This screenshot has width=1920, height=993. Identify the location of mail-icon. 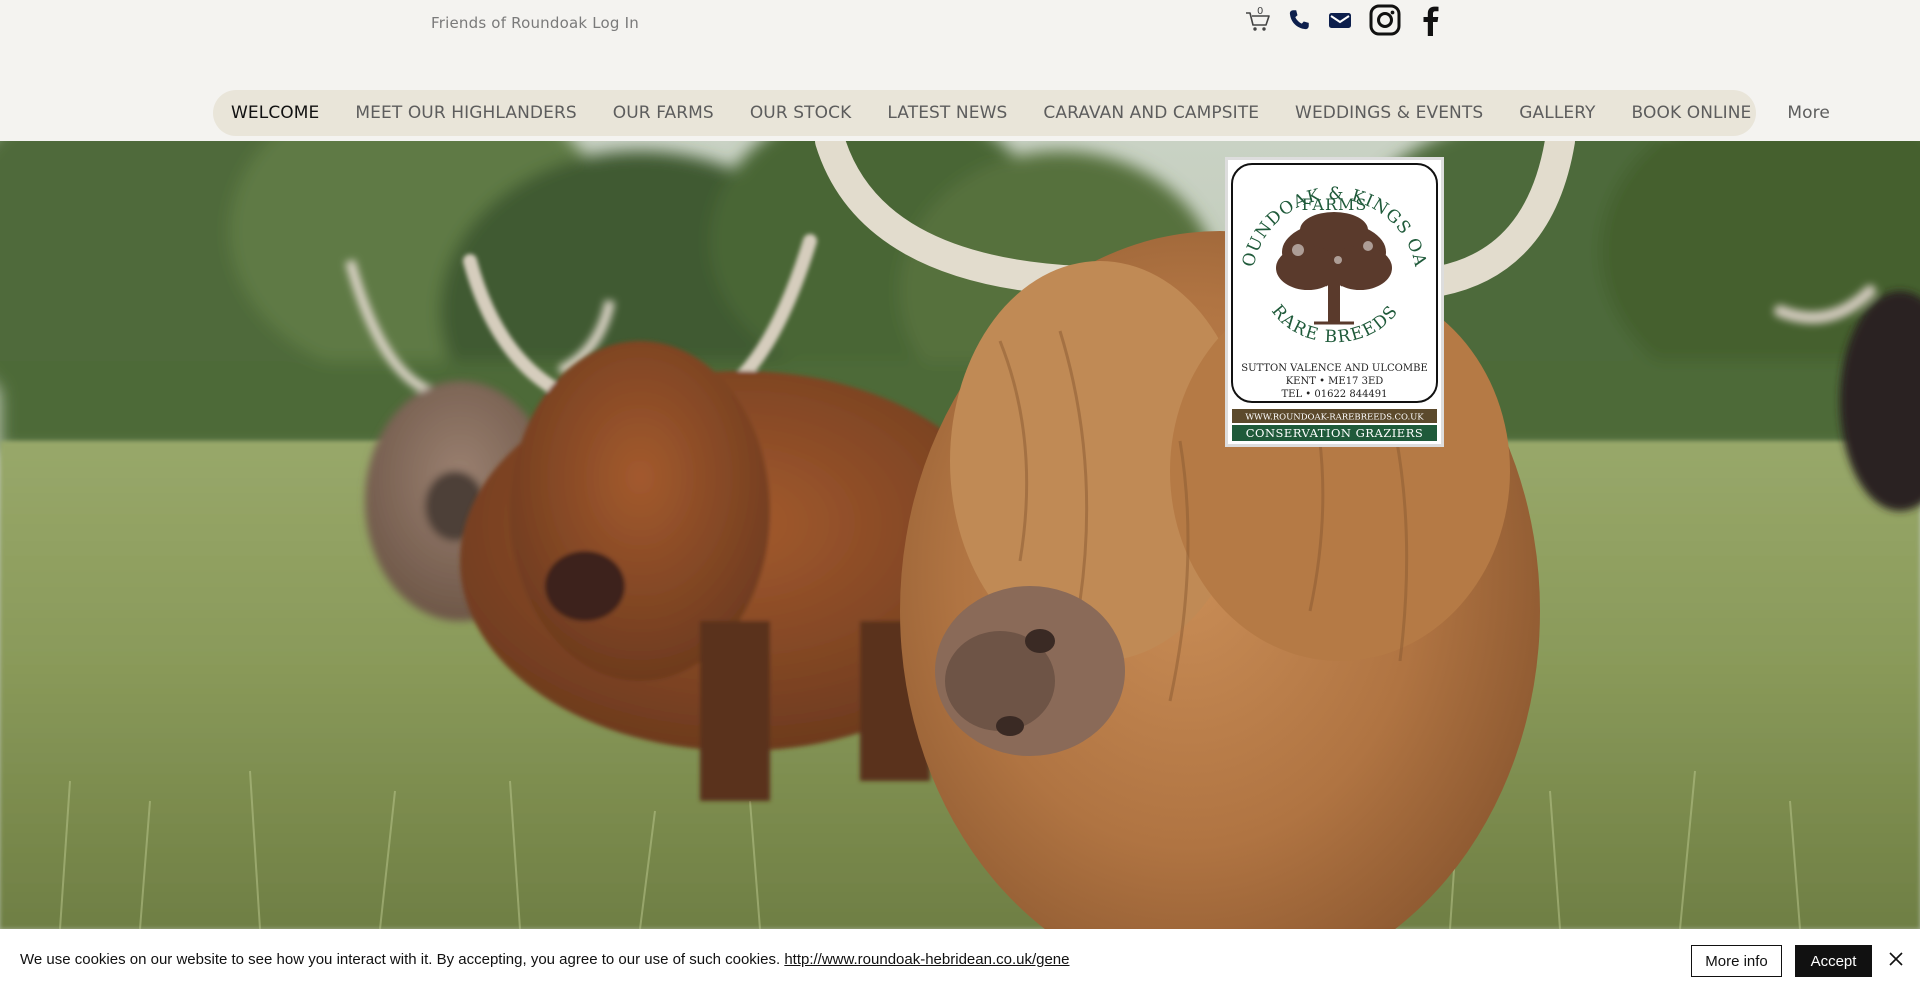
(1340, 20).